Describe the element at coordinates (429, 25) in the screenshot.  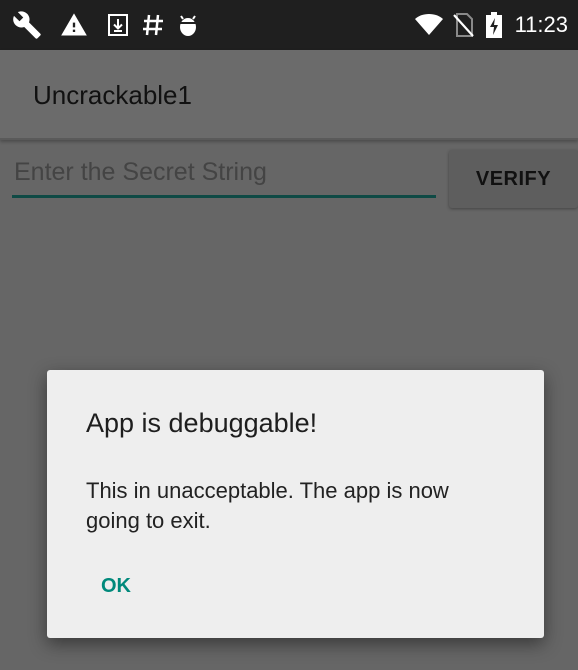
I see `wifi-icon` at that location.